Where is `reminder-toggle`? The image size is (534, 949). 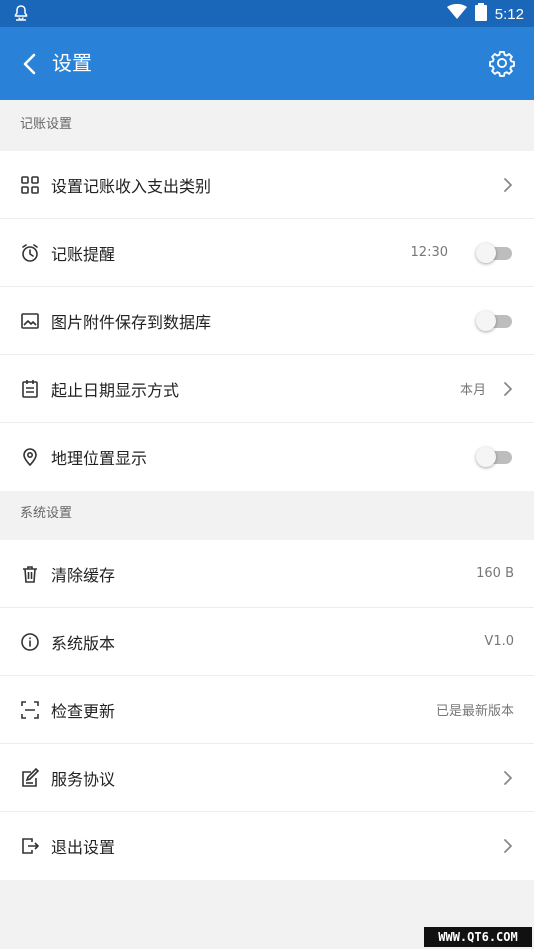
reminder-toggle is located at coordinates (494, 253).